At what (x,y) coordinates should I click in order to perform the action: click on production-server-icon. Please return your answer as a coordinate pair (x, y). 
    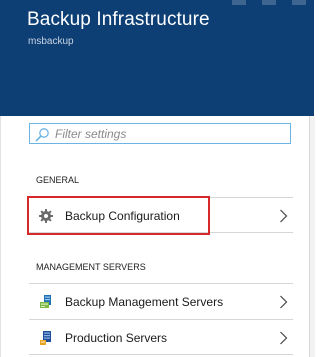
    Looking at the image, I should click on (45, 338).